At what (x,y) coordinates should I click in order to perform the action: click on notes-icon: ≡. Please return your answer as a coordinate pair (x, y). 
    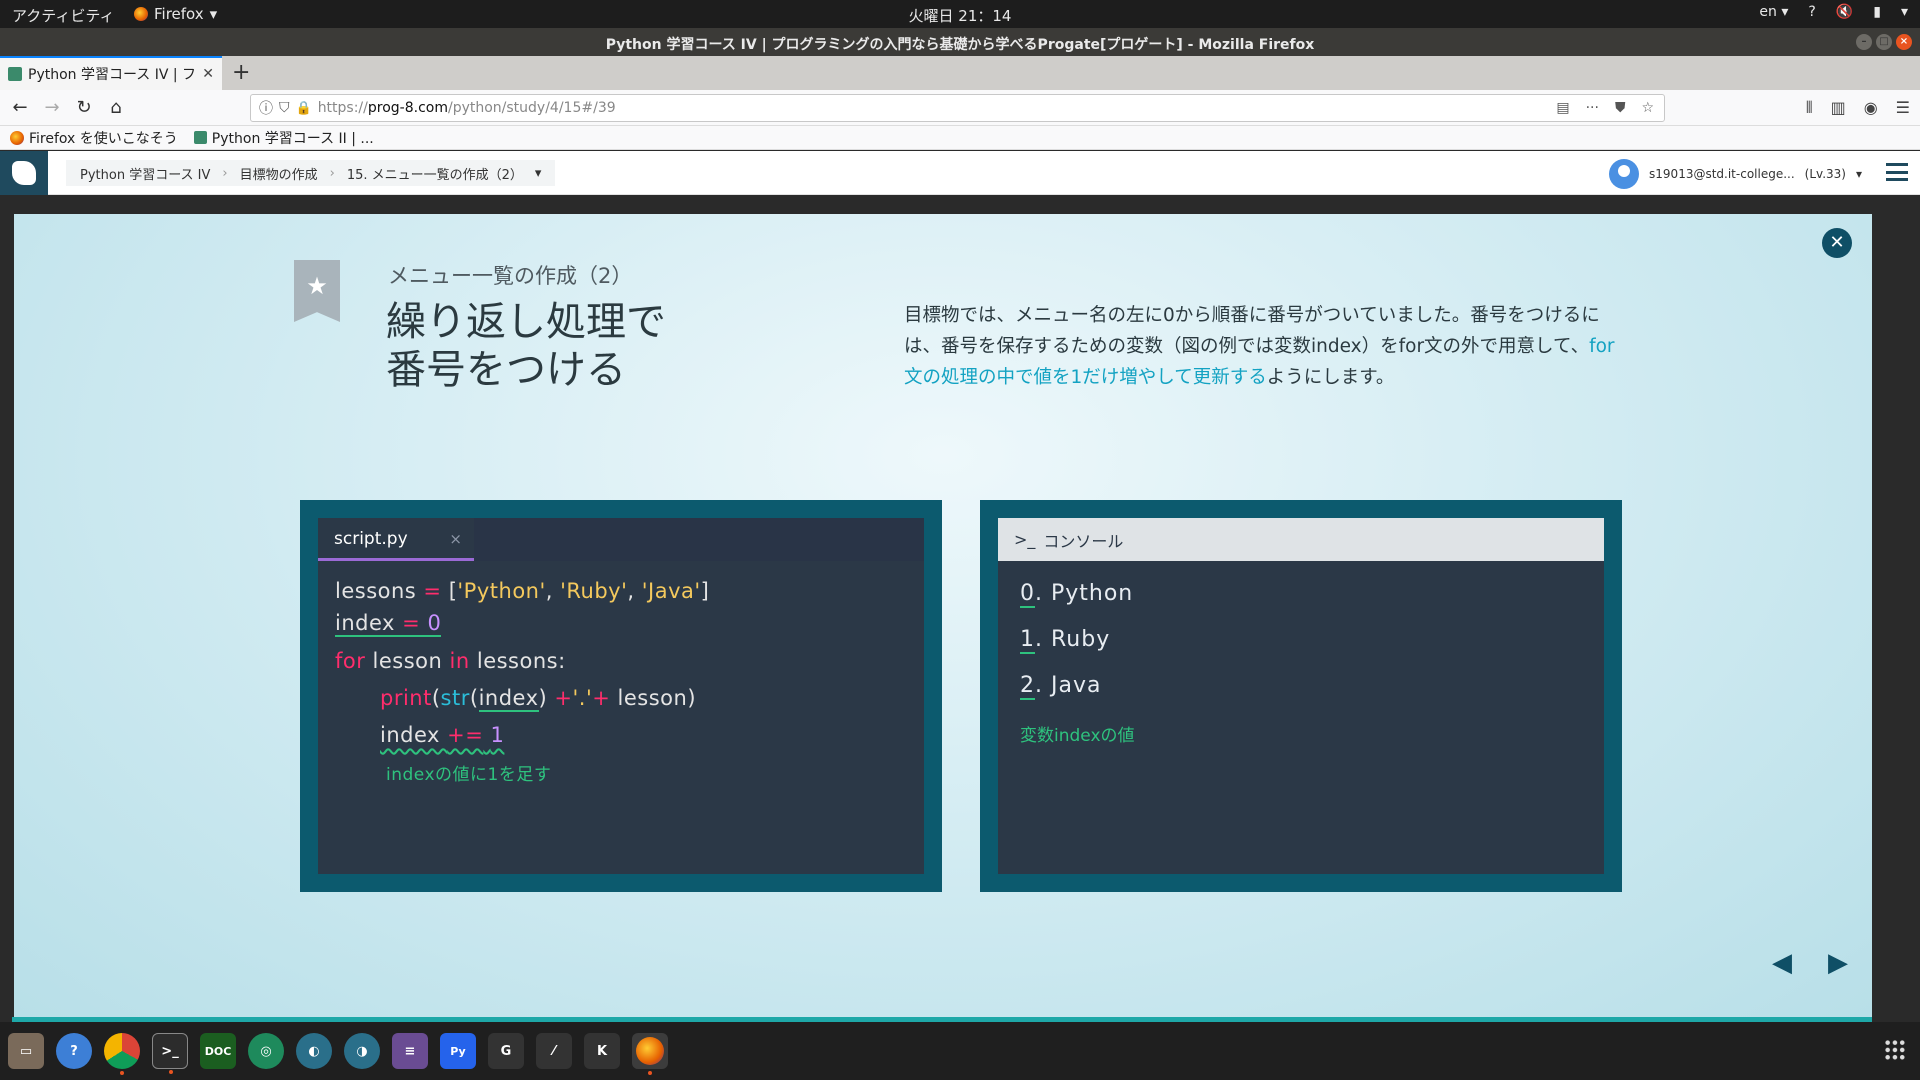
    Looking at the image, I should click on (410, 1051).